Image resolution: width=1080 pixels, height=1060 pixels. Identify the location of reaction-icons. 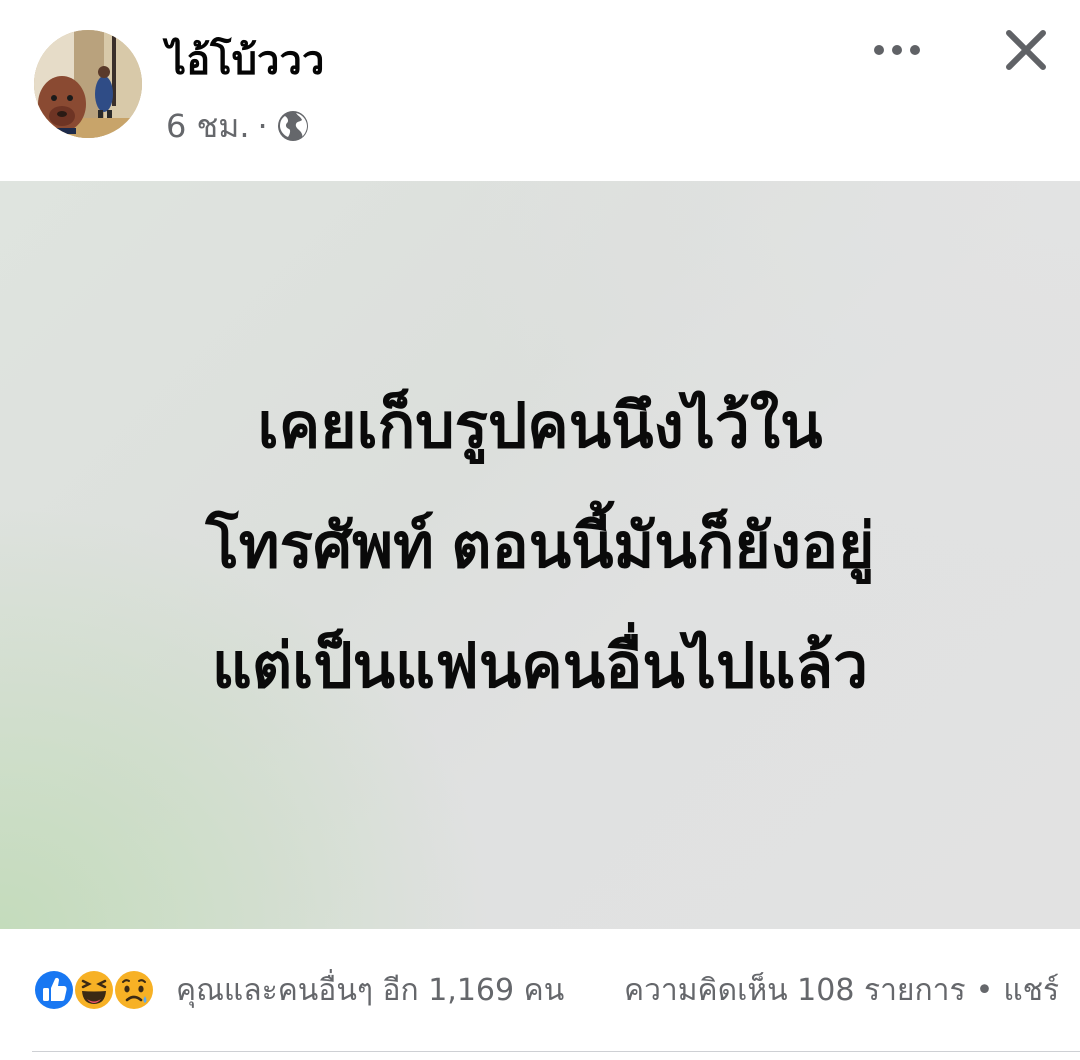
(93, 990).